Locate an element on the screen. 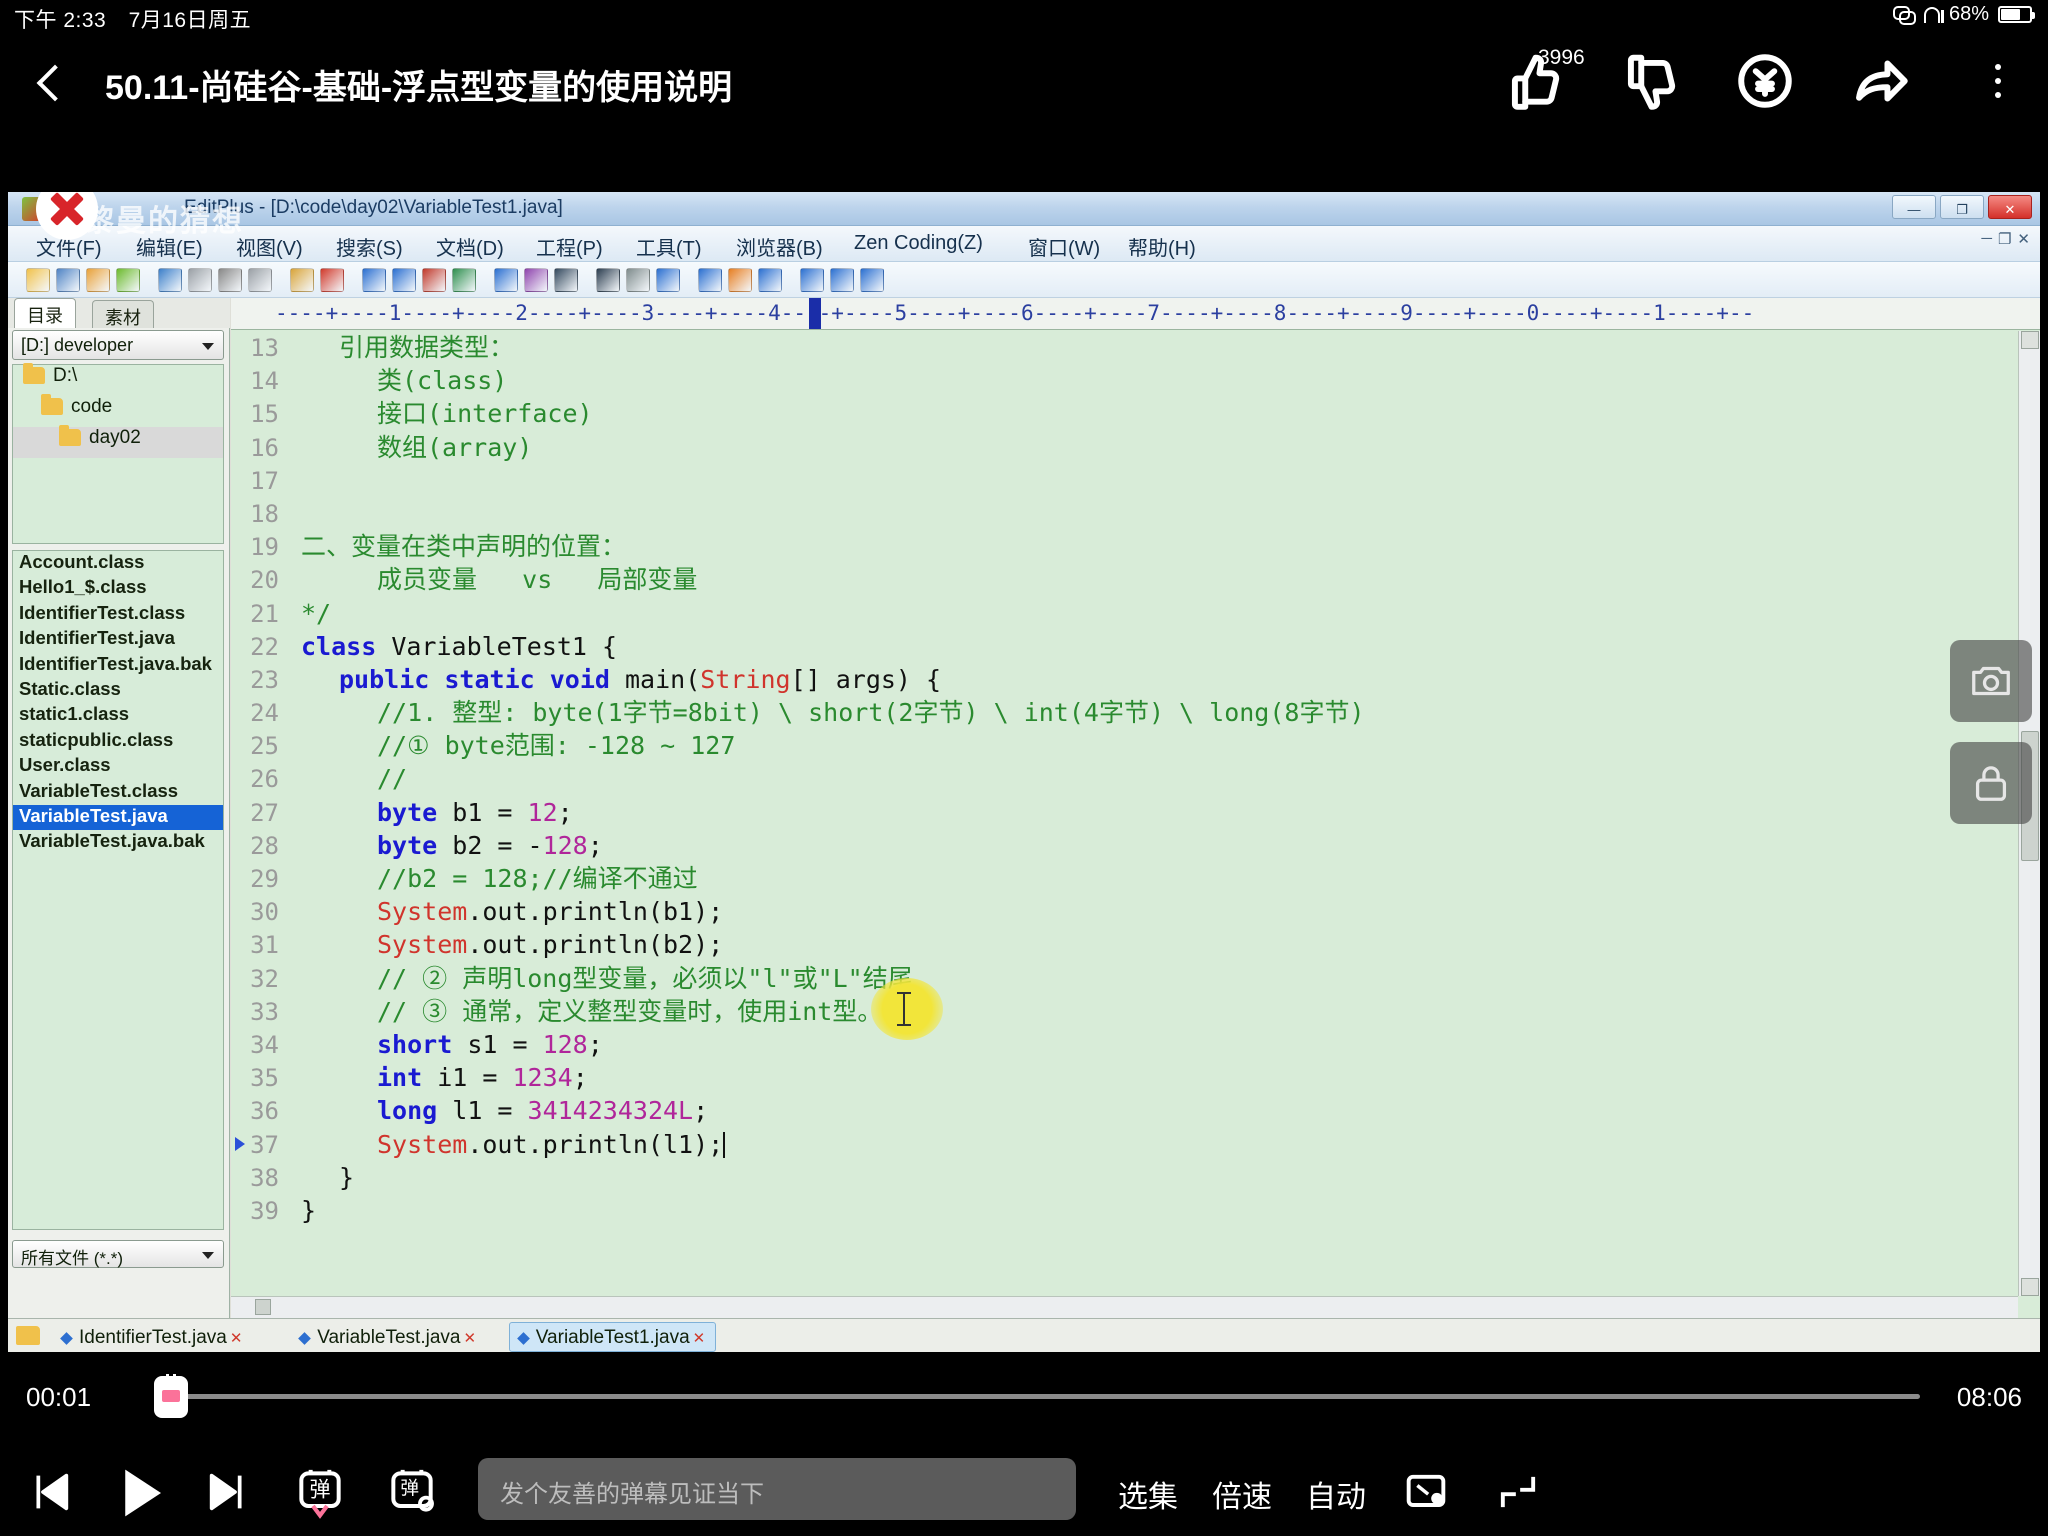  code-line: 37 System.out.println(l1); is located at coordinates (1124, 1144).